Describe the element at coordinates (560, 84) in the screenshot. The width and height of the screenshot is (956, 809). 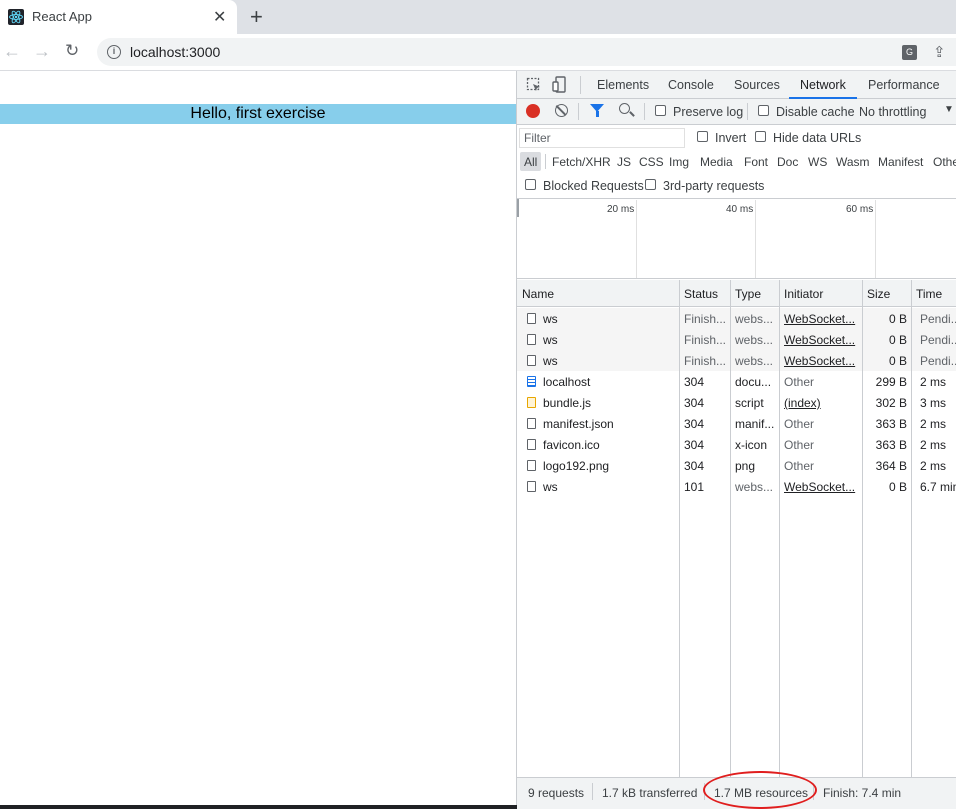
I see `device-toolbar-icon` at that location.